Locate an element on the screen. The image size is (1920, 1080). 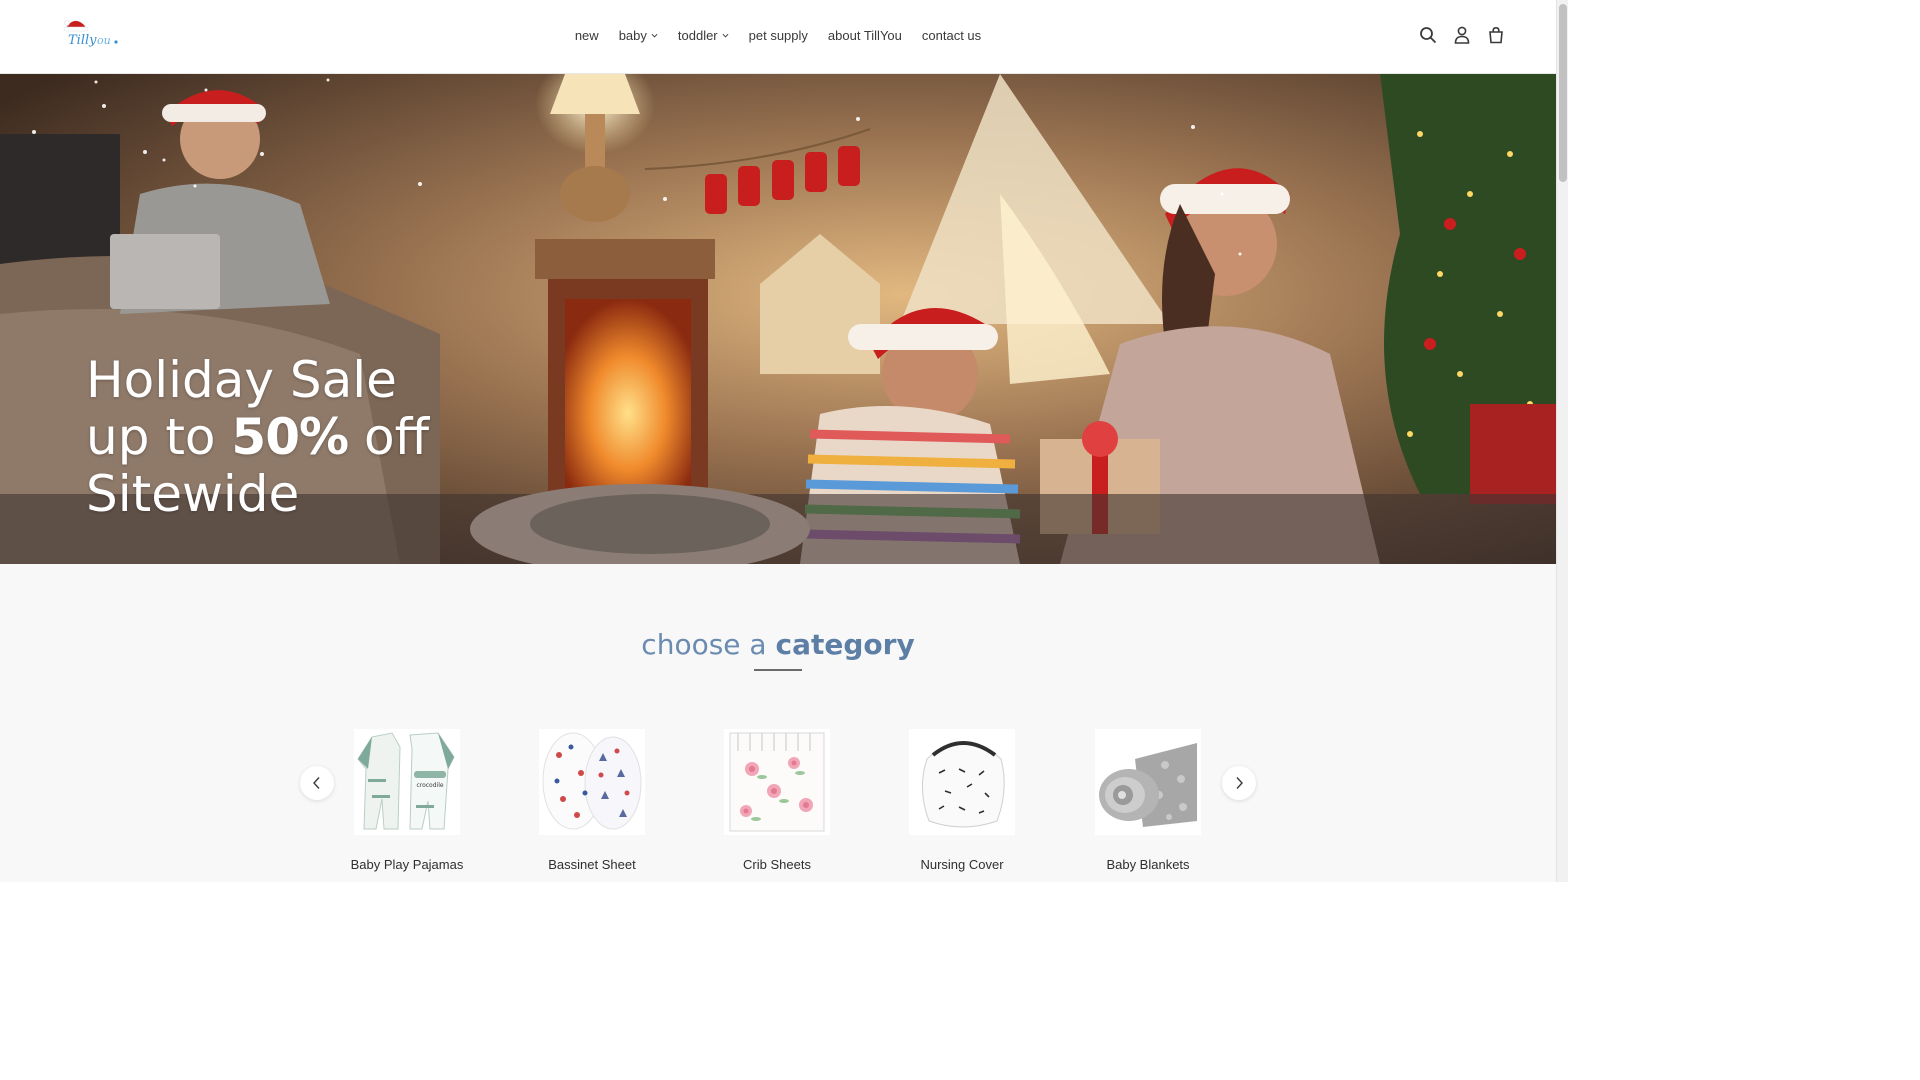
page-scrollbar is located at coordinates (1562, 441).